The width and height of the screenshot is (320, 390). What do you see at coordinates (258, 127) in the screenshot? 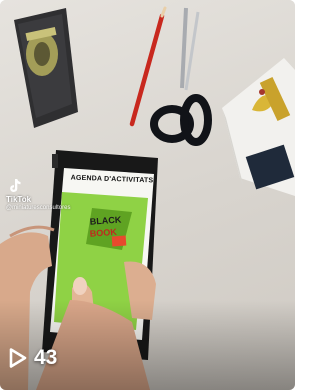
I see `book-box` at bounding box center [258, 127].